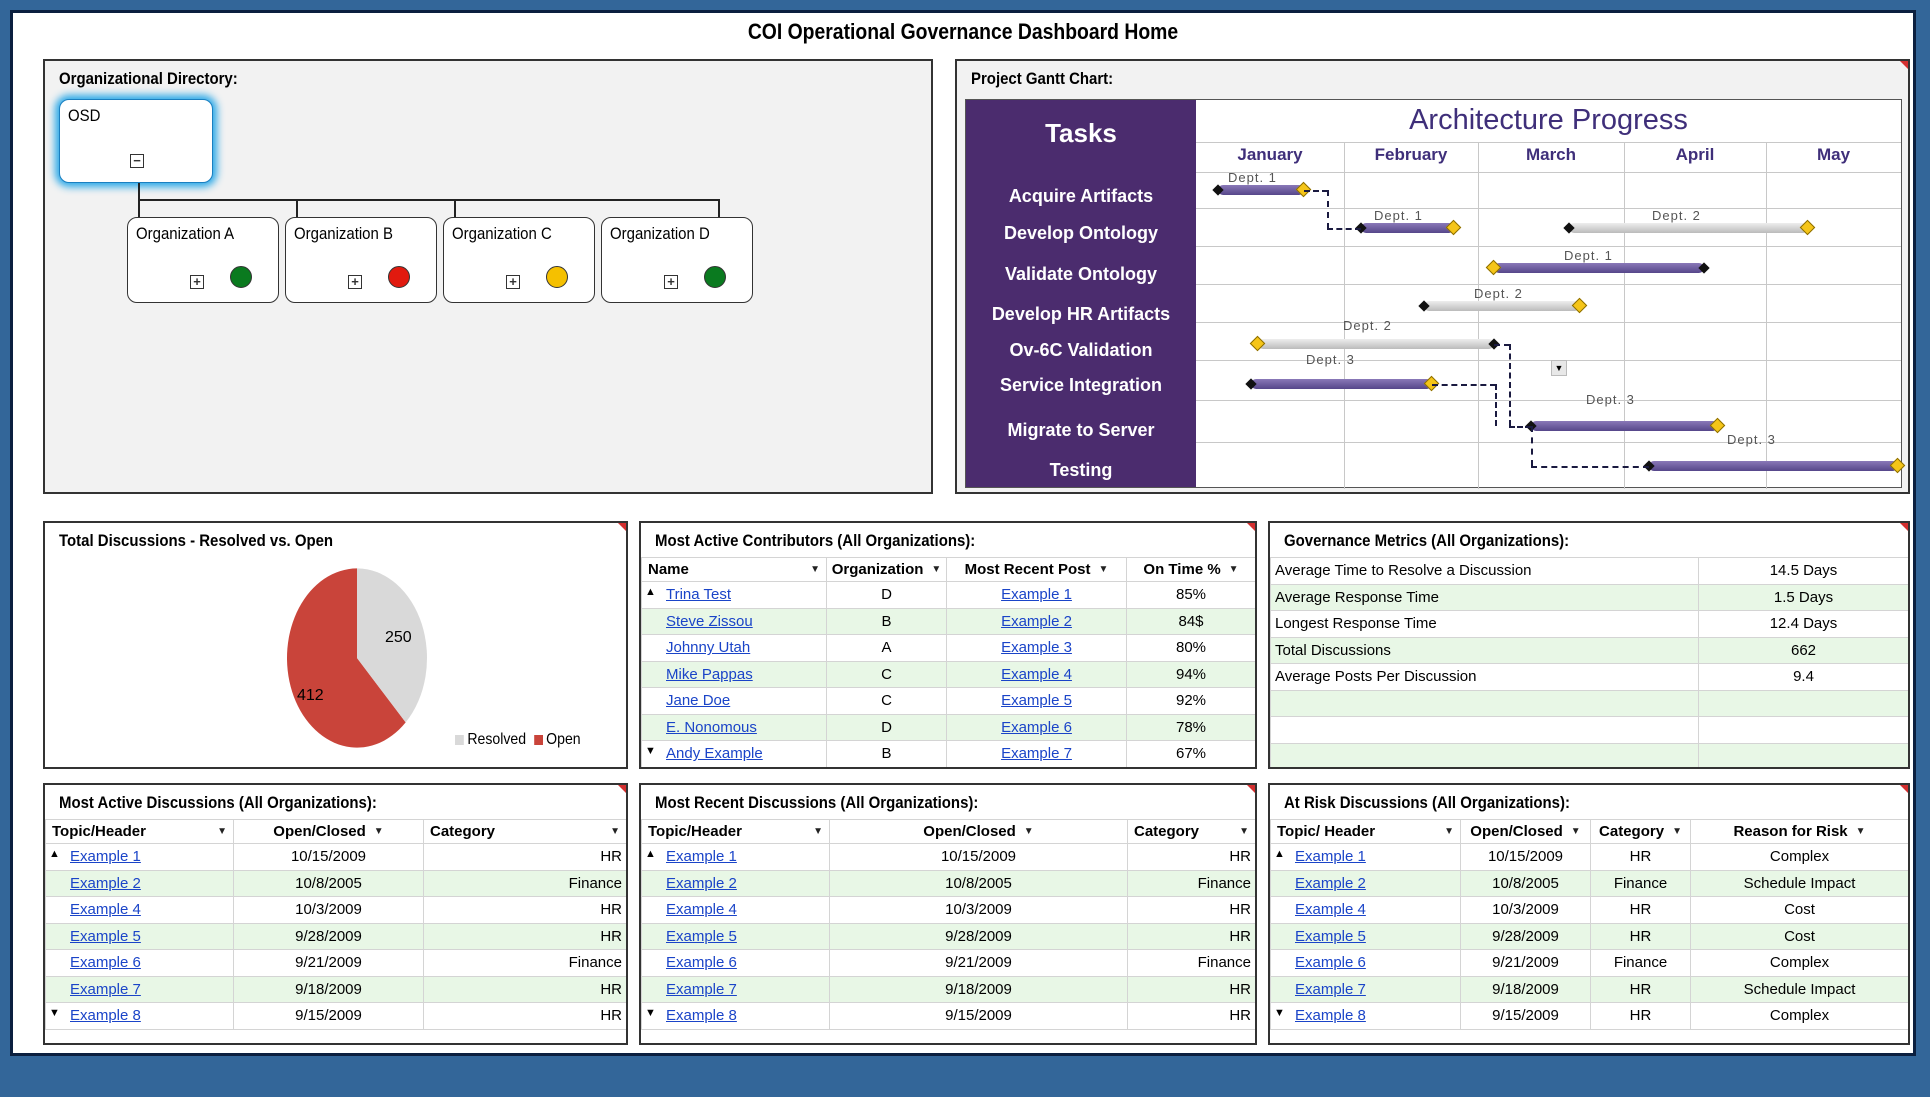 The height and width of the screenshot is (1097, 1930). What do you see at coordinates (1525, 857) in the screenshot?
I see `cell-text: 10/15/2009` at bounding box center [1525, 857].